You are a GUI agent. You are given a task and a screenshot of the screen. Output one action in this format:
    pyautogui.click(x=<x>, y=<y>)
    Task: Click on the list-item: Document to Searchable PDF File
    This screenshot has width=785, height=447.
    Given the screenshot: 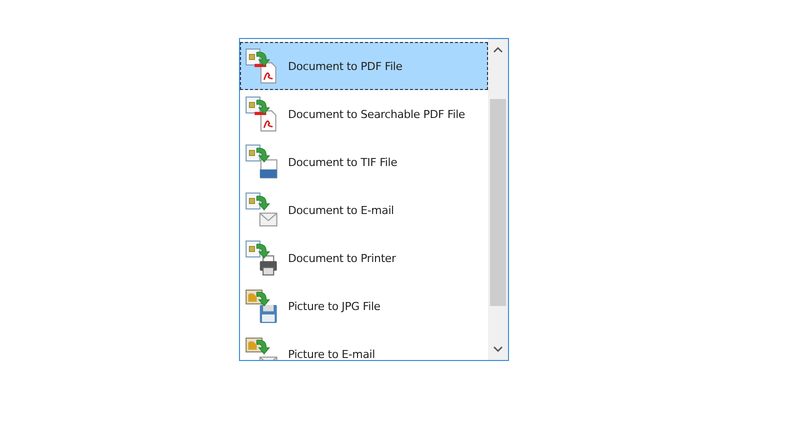 What is the action you would take?
    pyautogui.click(x=364, y=114)
    